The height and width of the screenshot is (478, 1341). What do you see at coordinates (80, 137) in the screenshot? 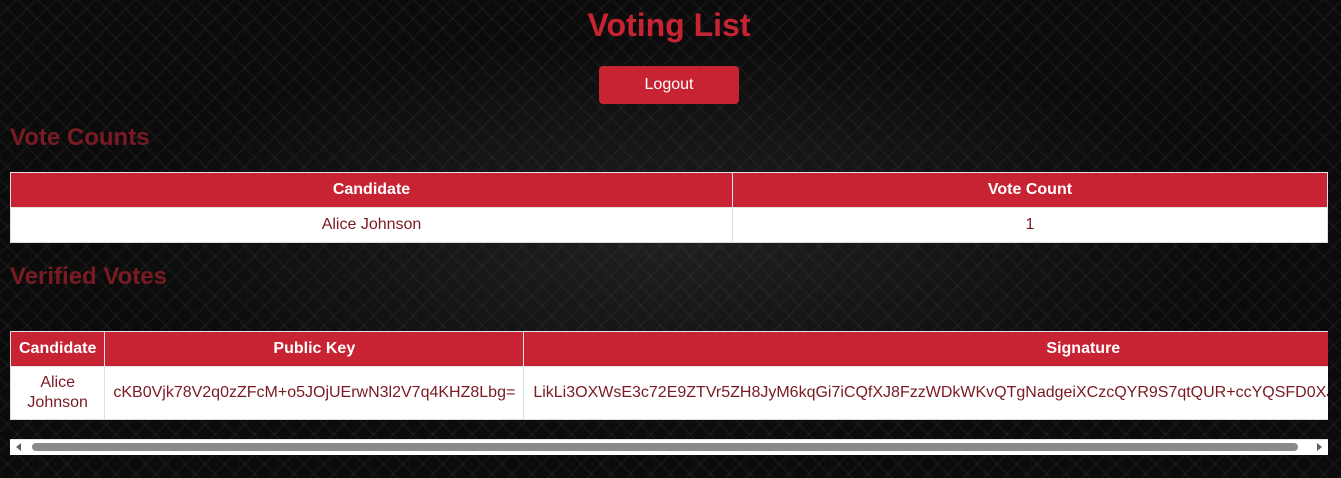
I see `vote-counts-heading: Vote Counts` at bounding box center [80, 137].